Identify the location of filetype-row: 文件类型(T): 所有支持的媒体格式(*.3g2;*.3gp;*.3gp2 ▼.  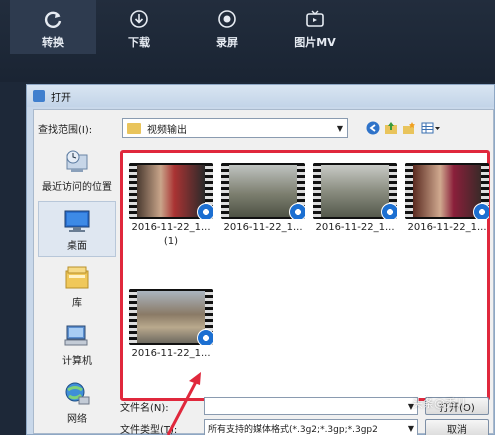
(269, 427).